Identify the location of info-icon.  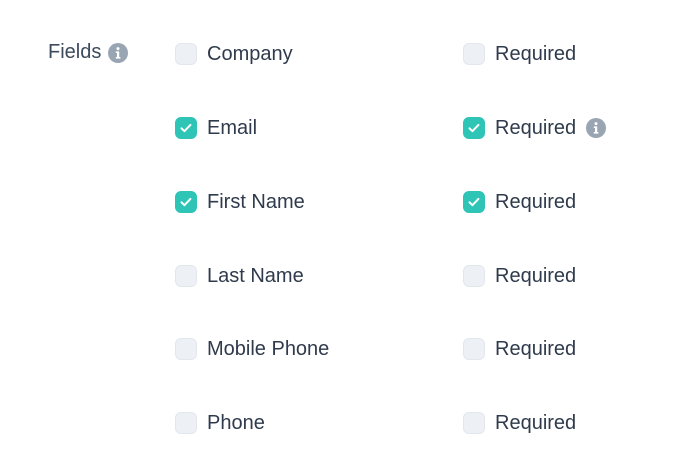
(596, 128).